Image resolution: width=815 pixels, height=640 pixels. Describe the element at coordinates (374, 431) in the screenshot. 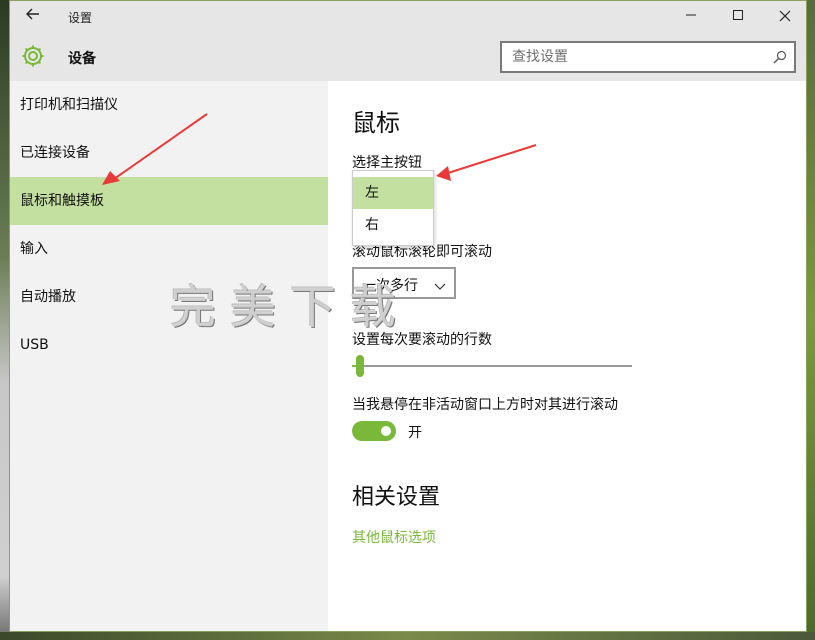

I see `inactive-scroll-toggle` at that location.